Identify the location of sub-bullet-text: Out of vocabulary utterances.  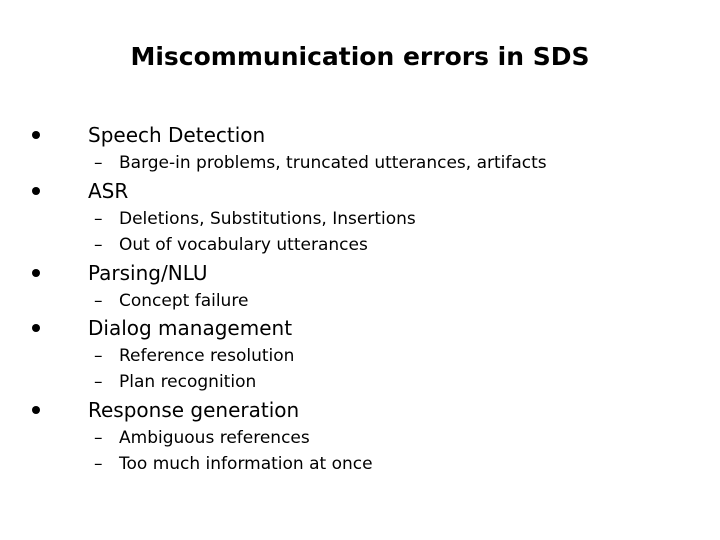
(243, 245).